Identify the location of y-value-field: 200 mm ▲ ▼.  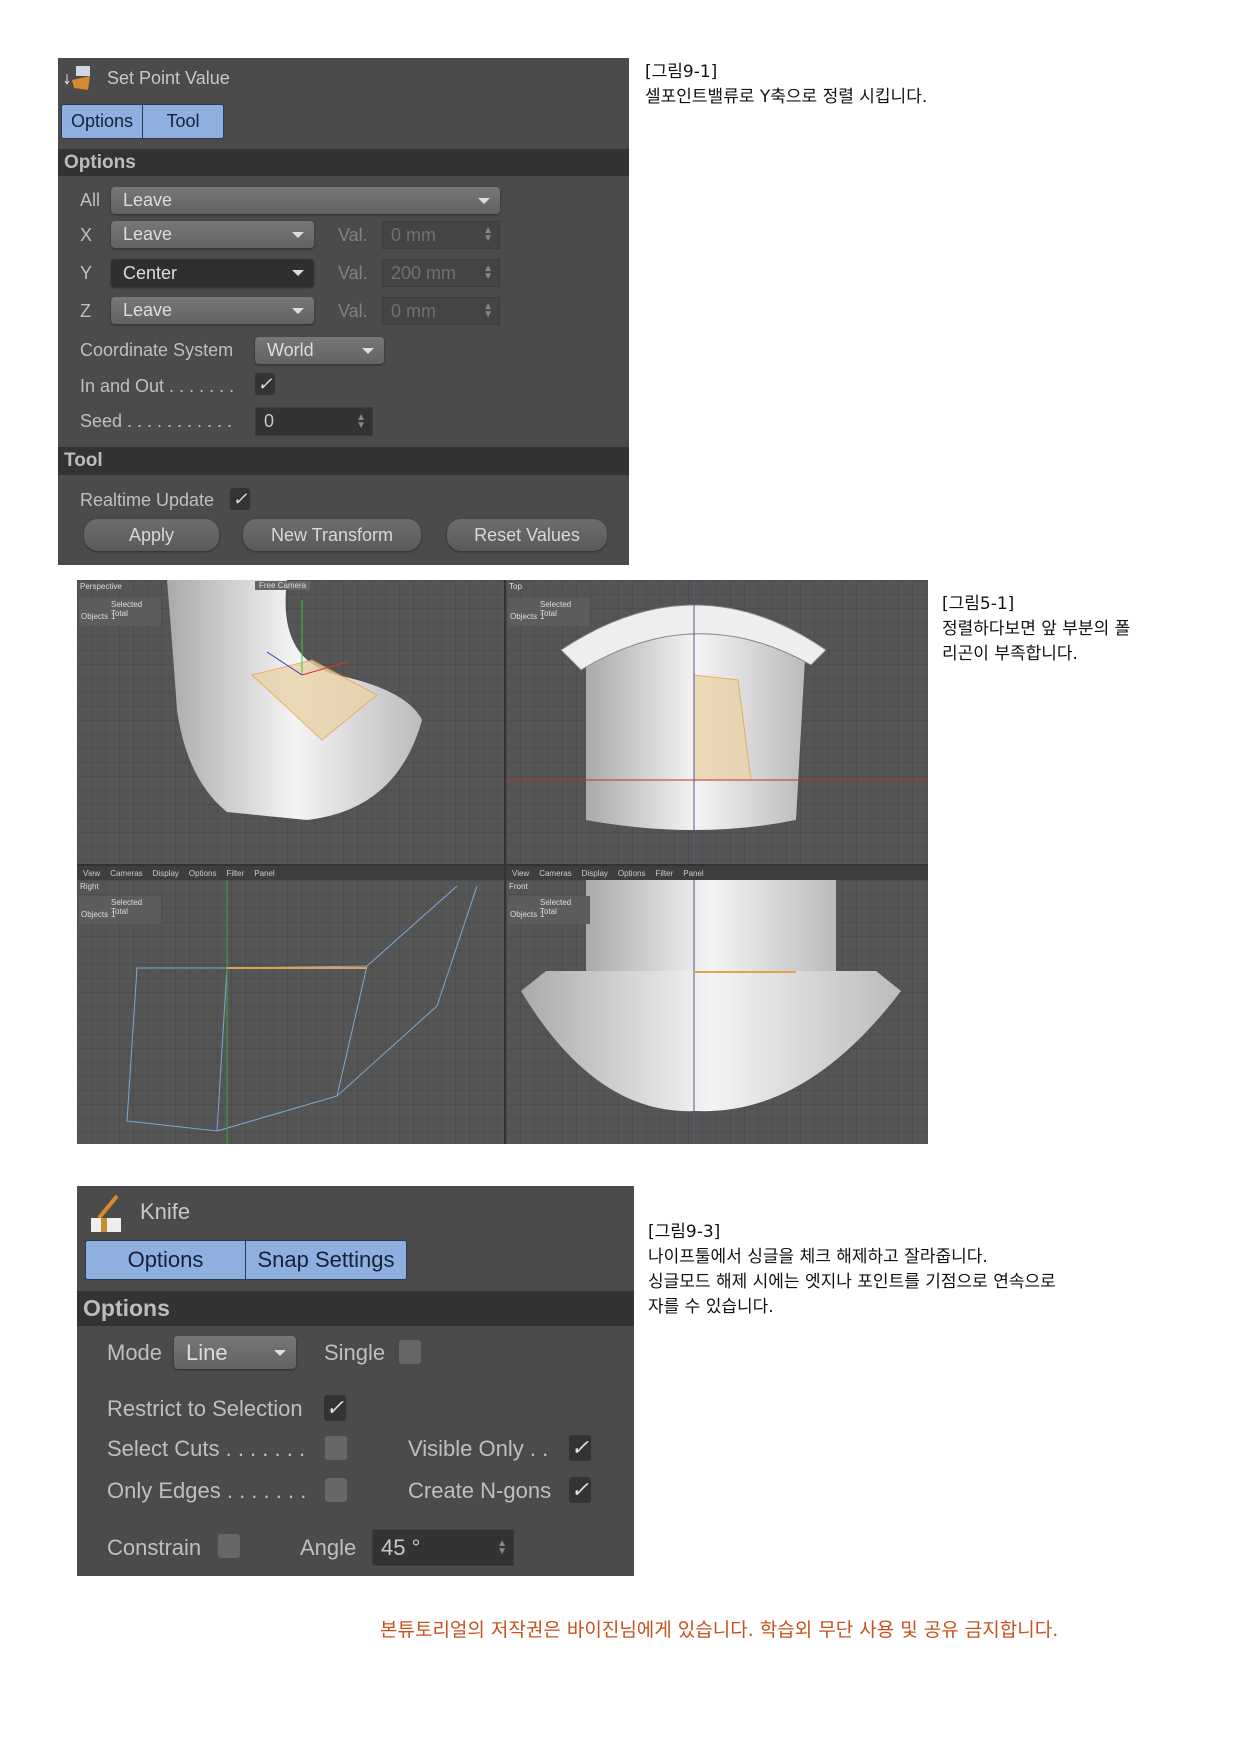
(441, 273).